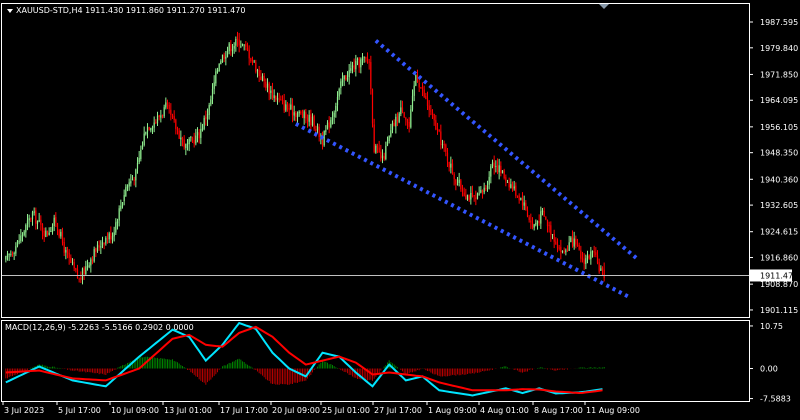  I want to click on time-tick-label: 17 Jul 17:00, so click(244, 410).